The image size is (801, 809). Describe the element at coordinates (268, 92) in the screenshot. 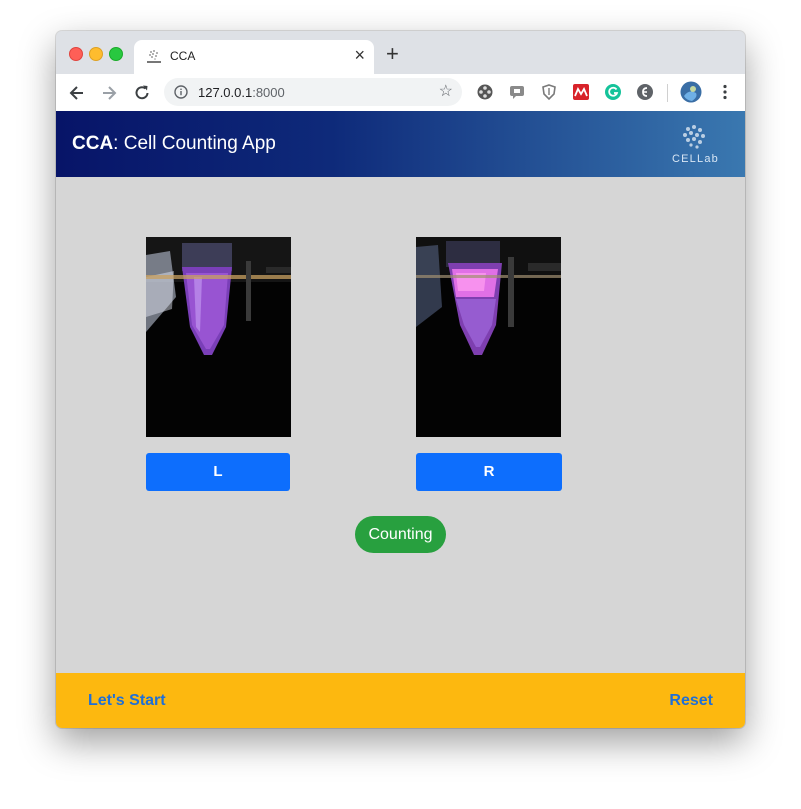

I see `url-port: :8000` at that location.